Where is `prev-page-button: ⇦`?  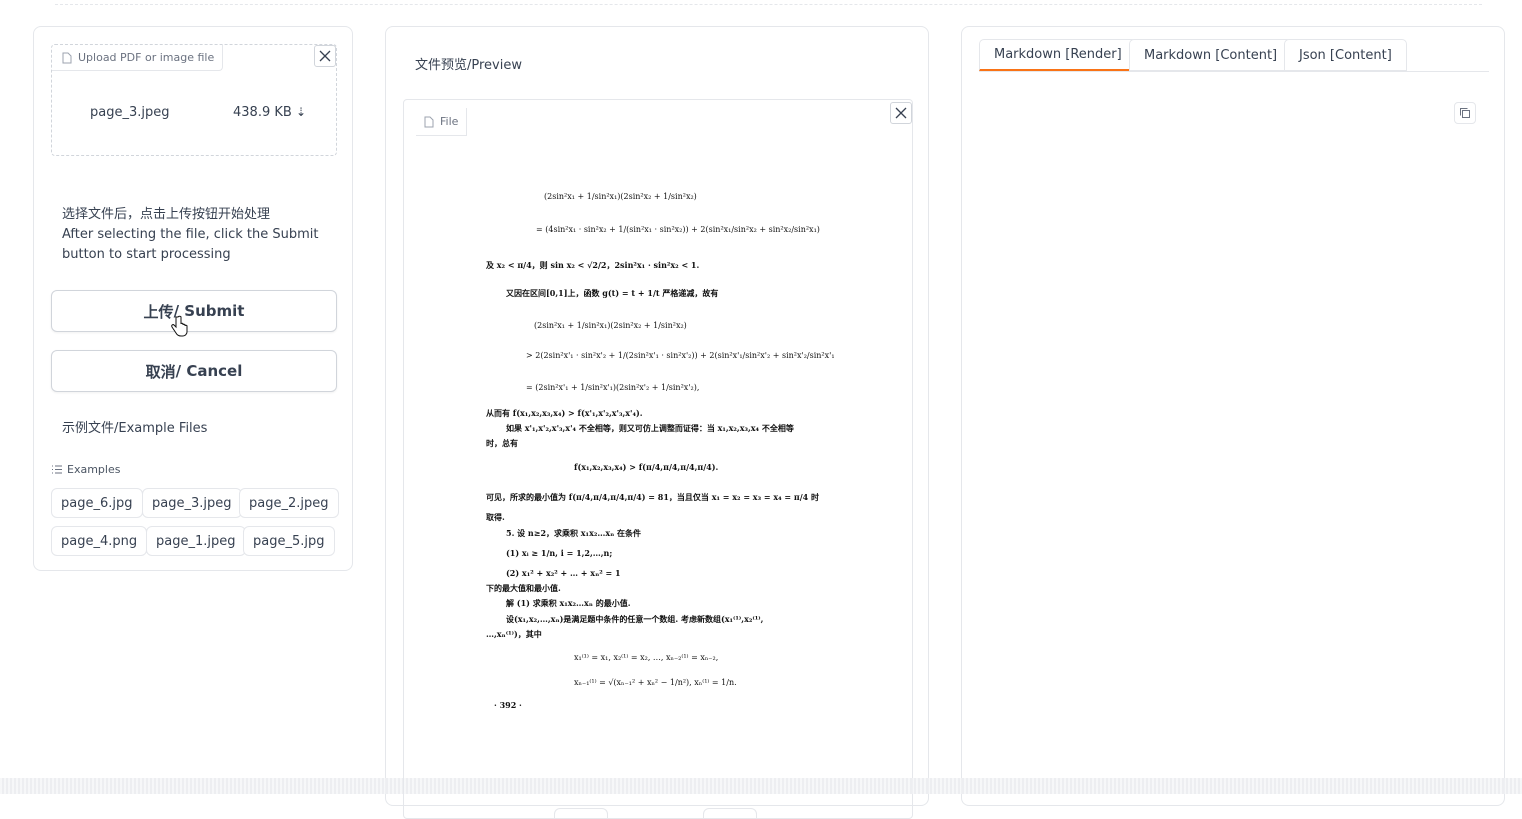
prev-page-button: ⇦ is located at coordinates (581, 813).